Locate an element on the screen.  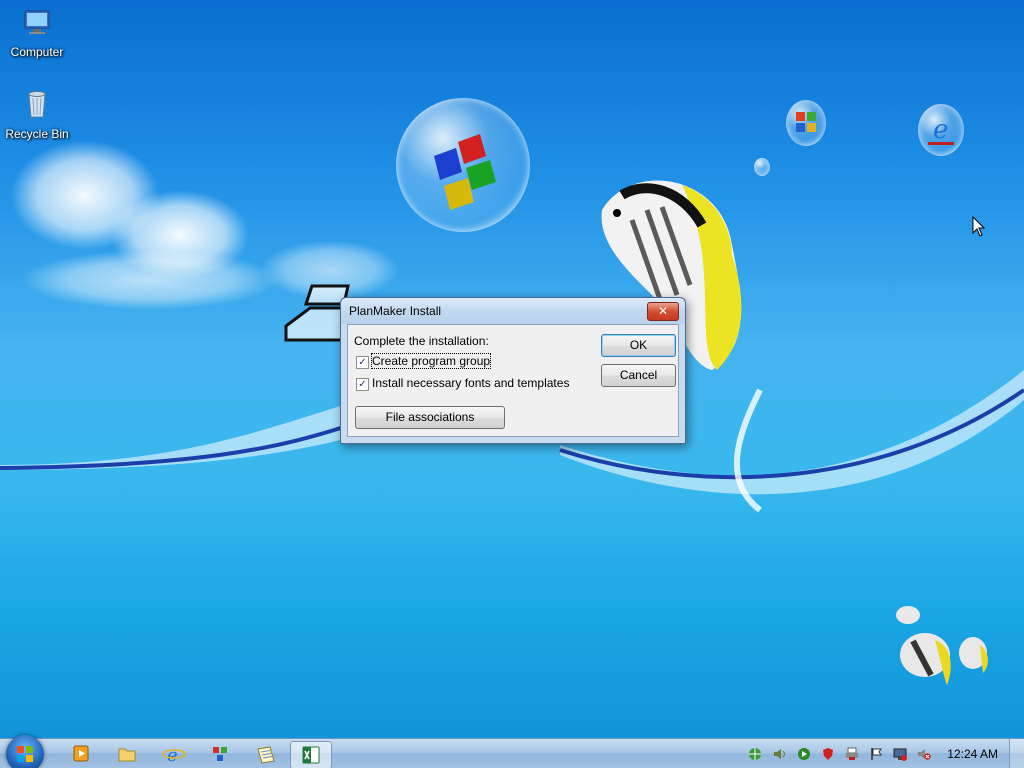
taskbar-explorer-button is located at coordinates (127, 754).